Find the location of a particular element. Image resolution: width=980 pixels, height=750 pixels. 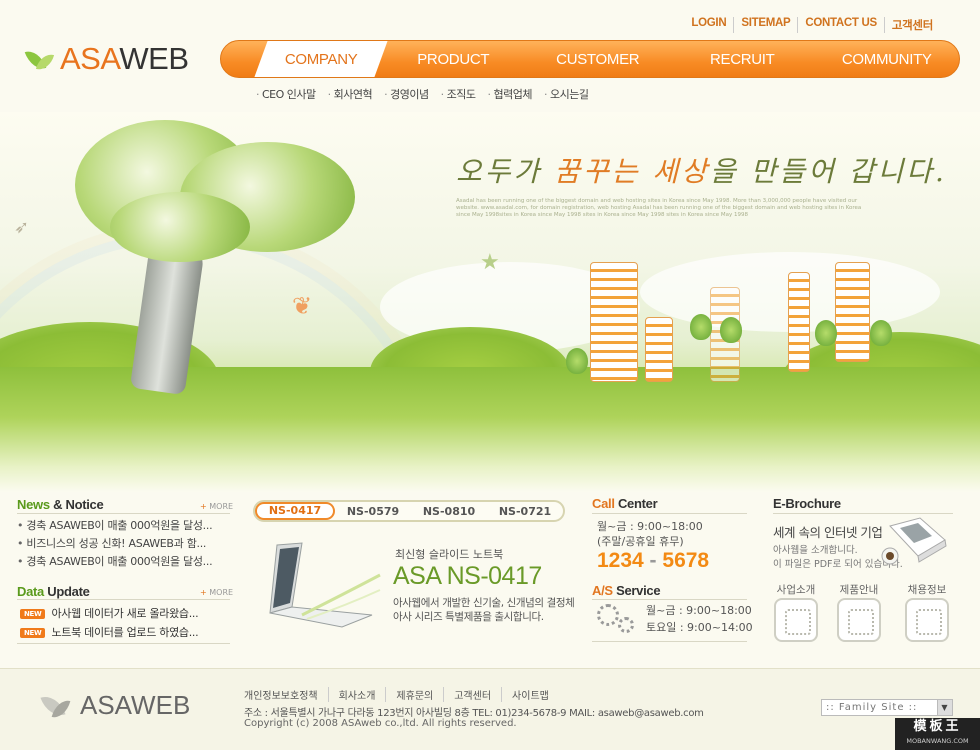

sub-nav: CEO 인사말 회사연혁 경영이념 조직도 협력업체 오시는길 is located at coordinates (422, 94).